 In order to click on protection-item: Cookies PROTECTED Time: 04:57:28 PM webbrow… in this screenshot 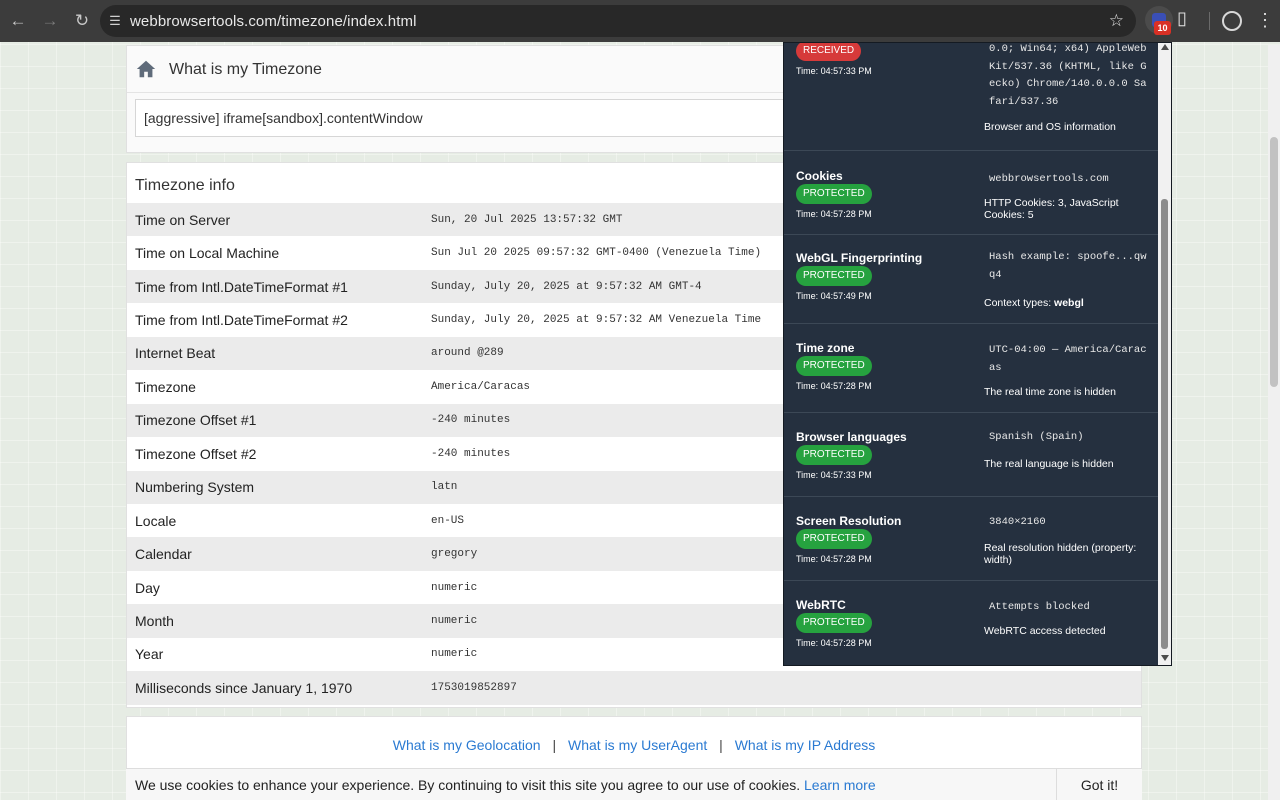, I will do `click(971, 193)`.